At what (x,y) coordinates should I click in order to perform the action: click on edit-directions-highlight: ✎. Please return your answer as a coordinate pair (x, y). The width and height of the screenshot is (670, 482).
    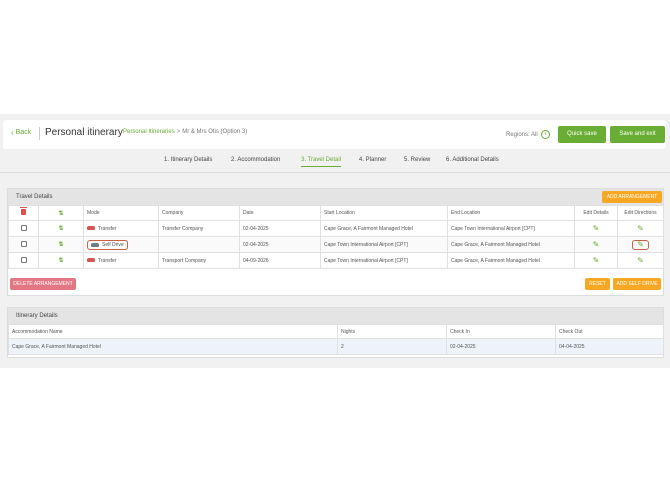
    Looking at the image, I should click on (640, 244).